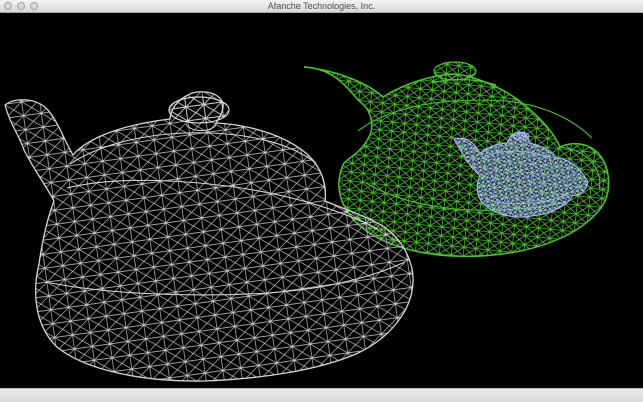 This screenshot has height=402, width=643. I want to click on title-bar: Afanche Technologies, Inc., so click(321, 6).